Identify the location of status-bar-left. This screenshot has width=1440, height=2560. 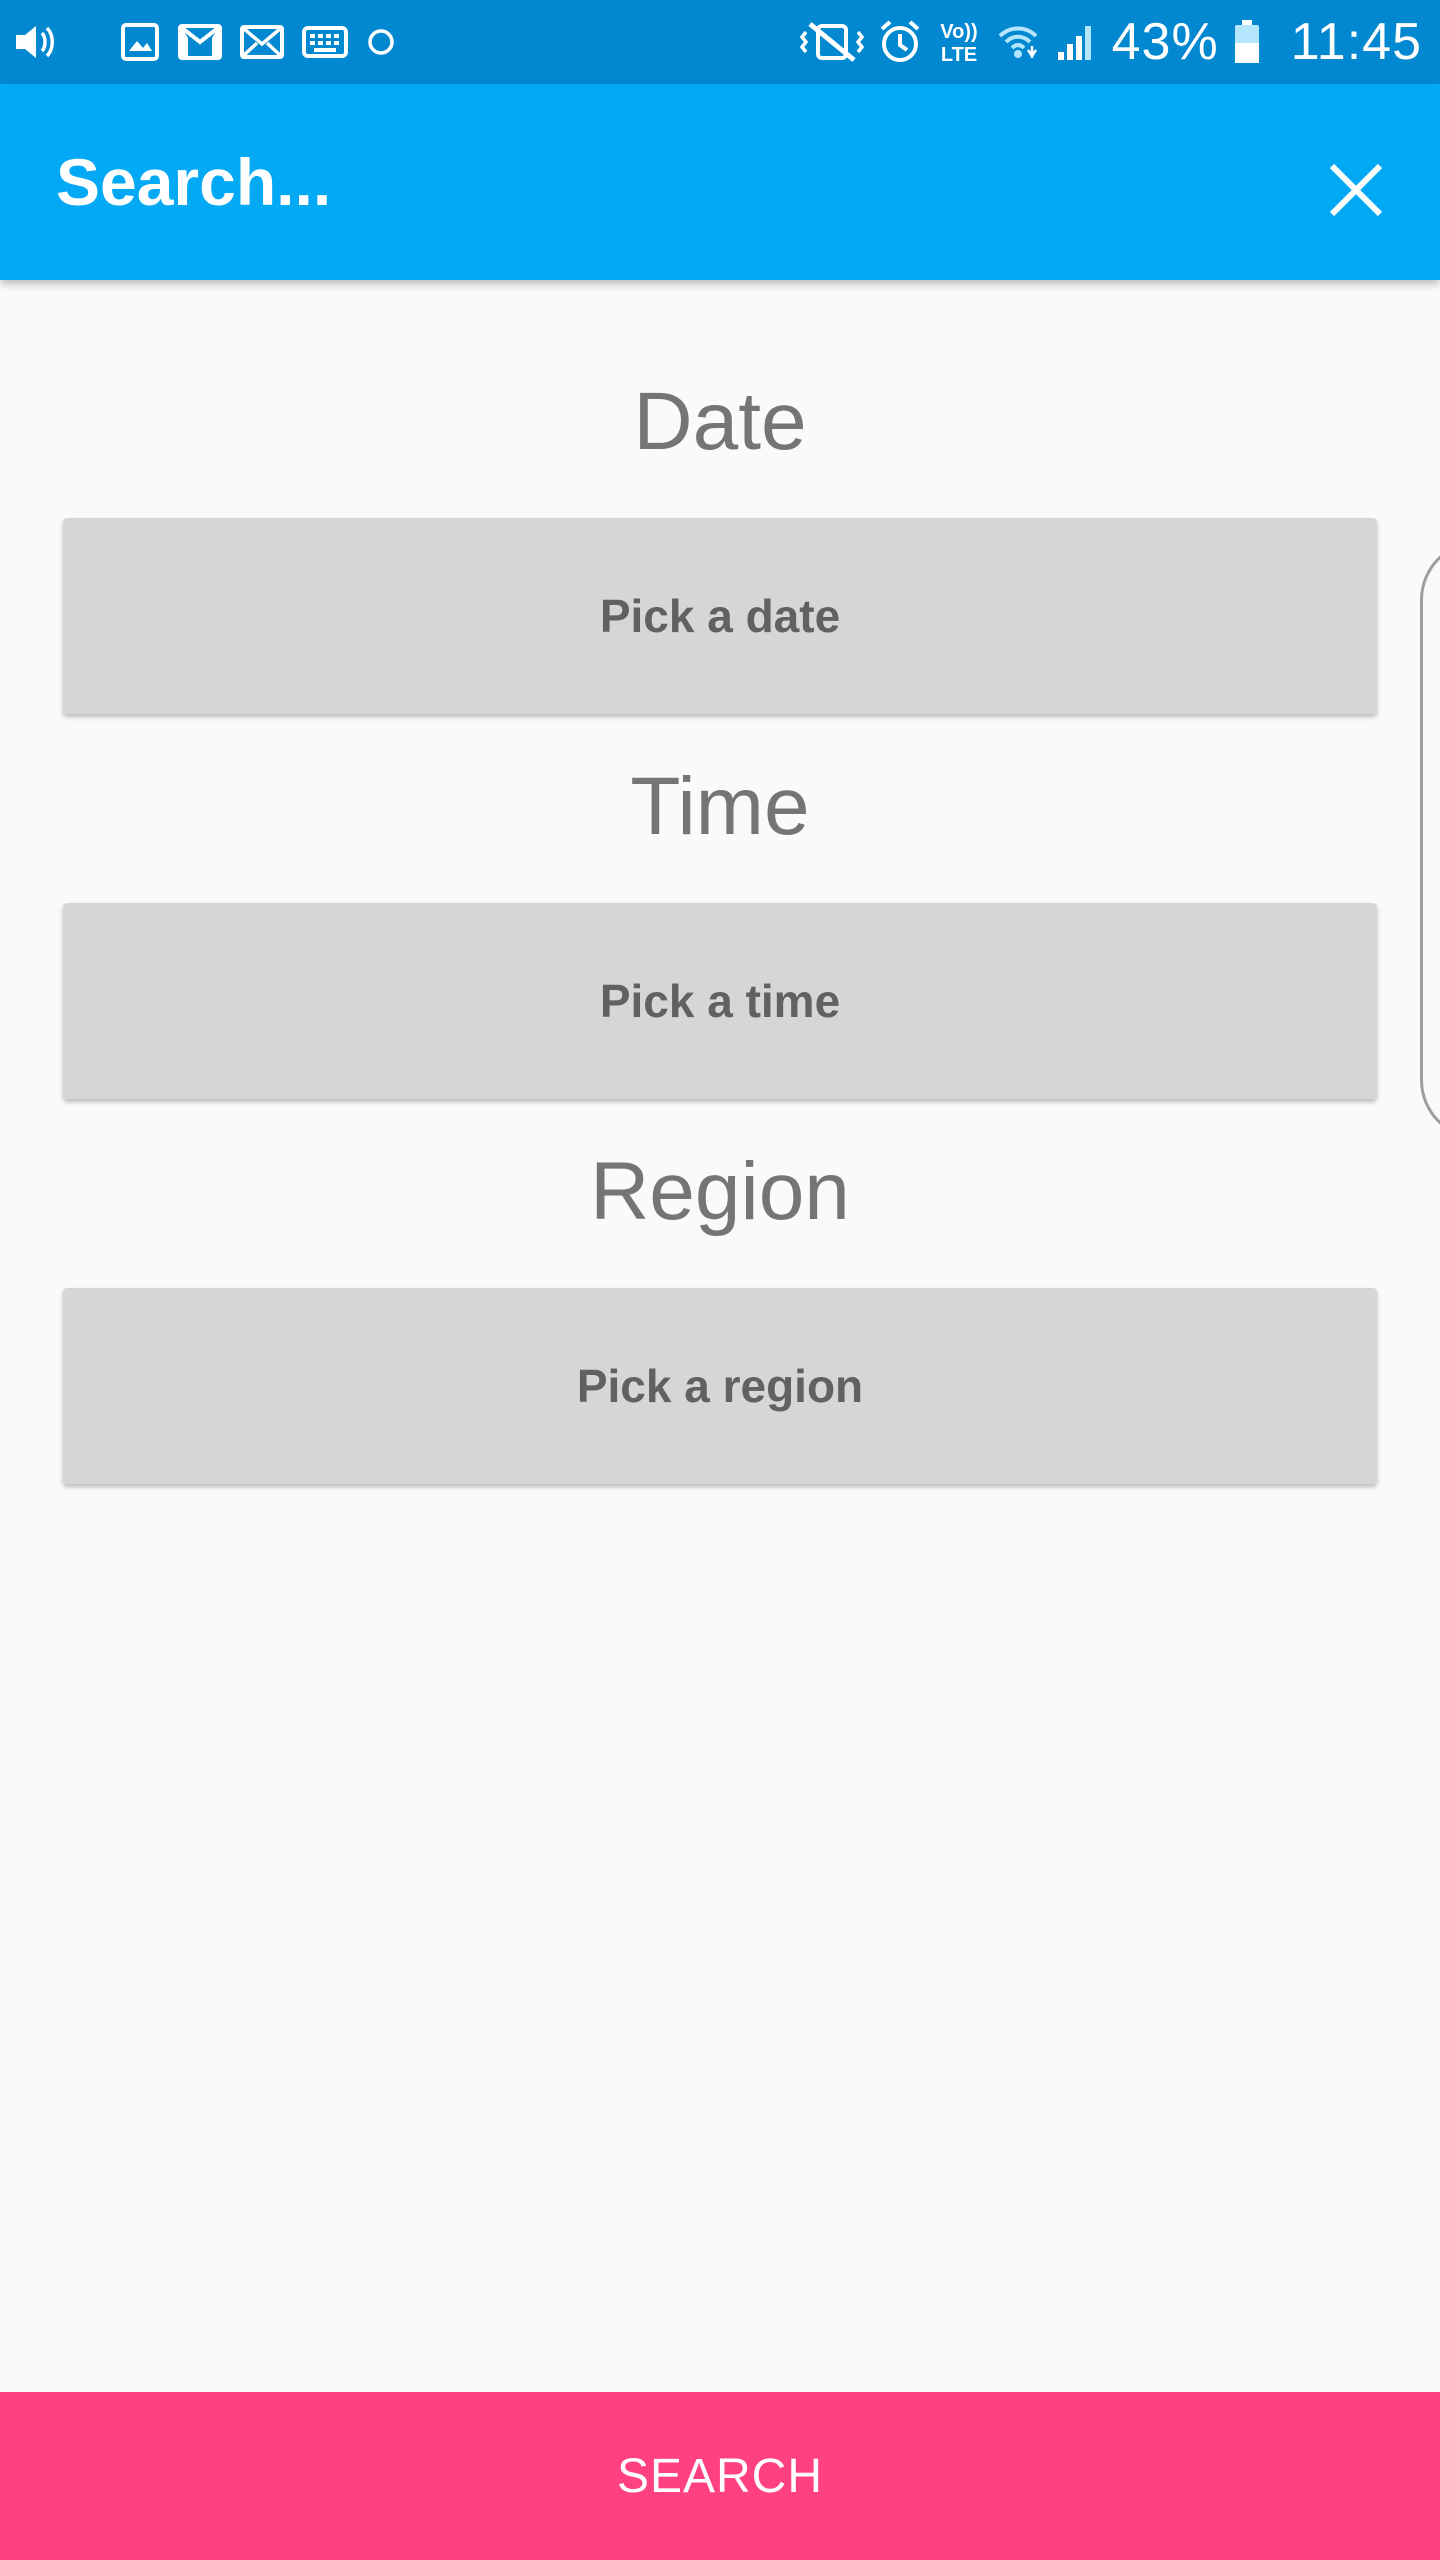
(214, 42).